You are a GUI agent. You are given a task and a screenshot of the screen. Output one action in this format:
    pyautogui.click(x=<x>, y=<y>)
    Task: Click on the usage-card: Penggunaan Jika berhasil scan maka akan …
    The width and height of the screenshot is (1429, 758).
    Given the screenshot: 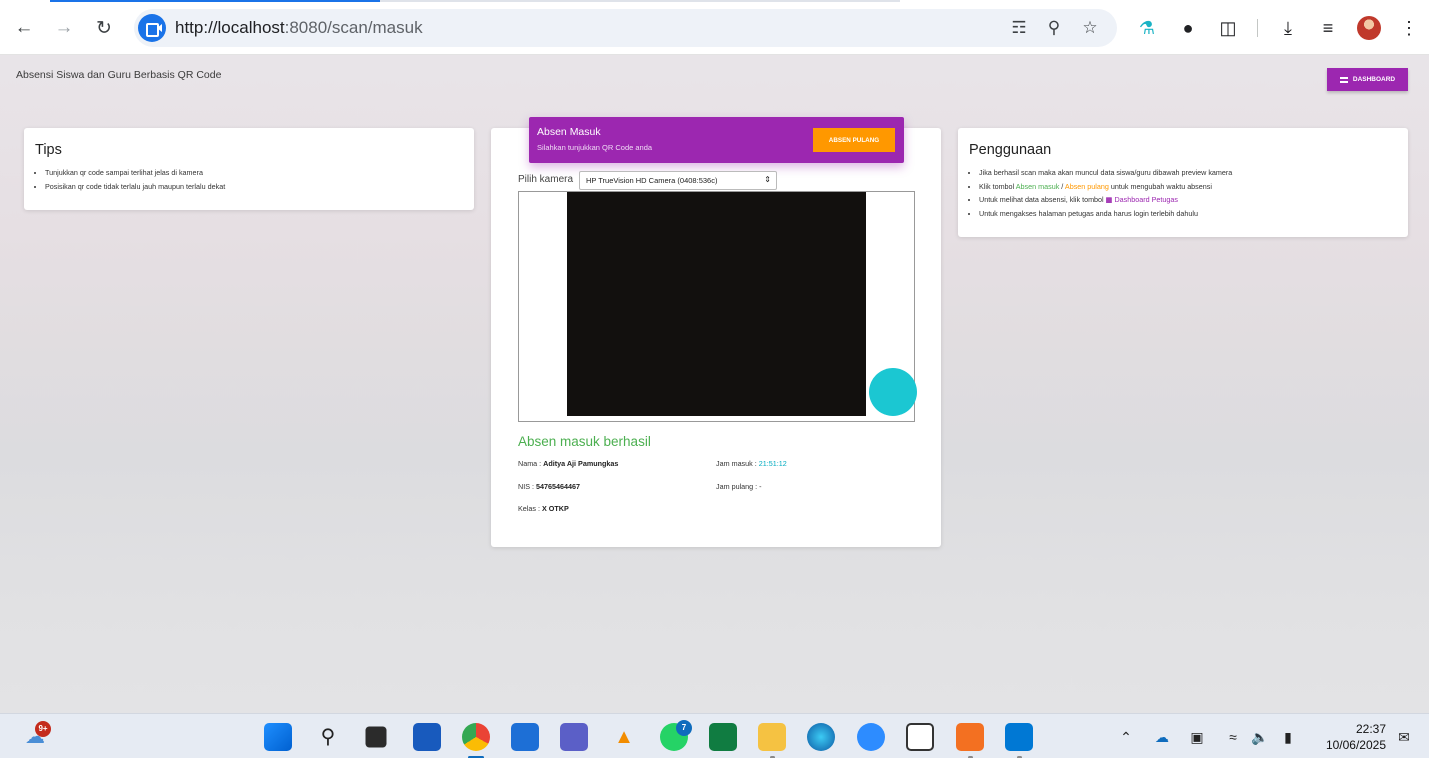 What is the action you would take?
    pyautogui.click(x=1183, y=182)
    